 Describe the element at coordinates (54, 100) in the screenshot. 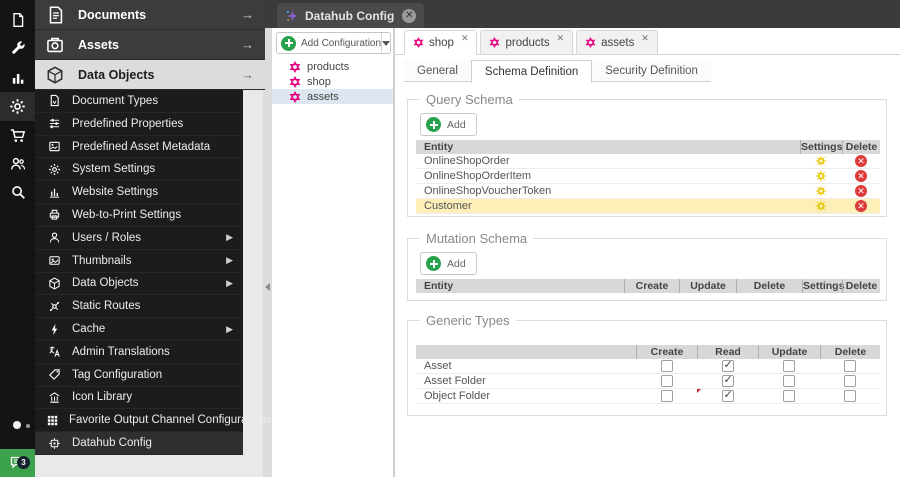

I see `document-type-icon` at that location.